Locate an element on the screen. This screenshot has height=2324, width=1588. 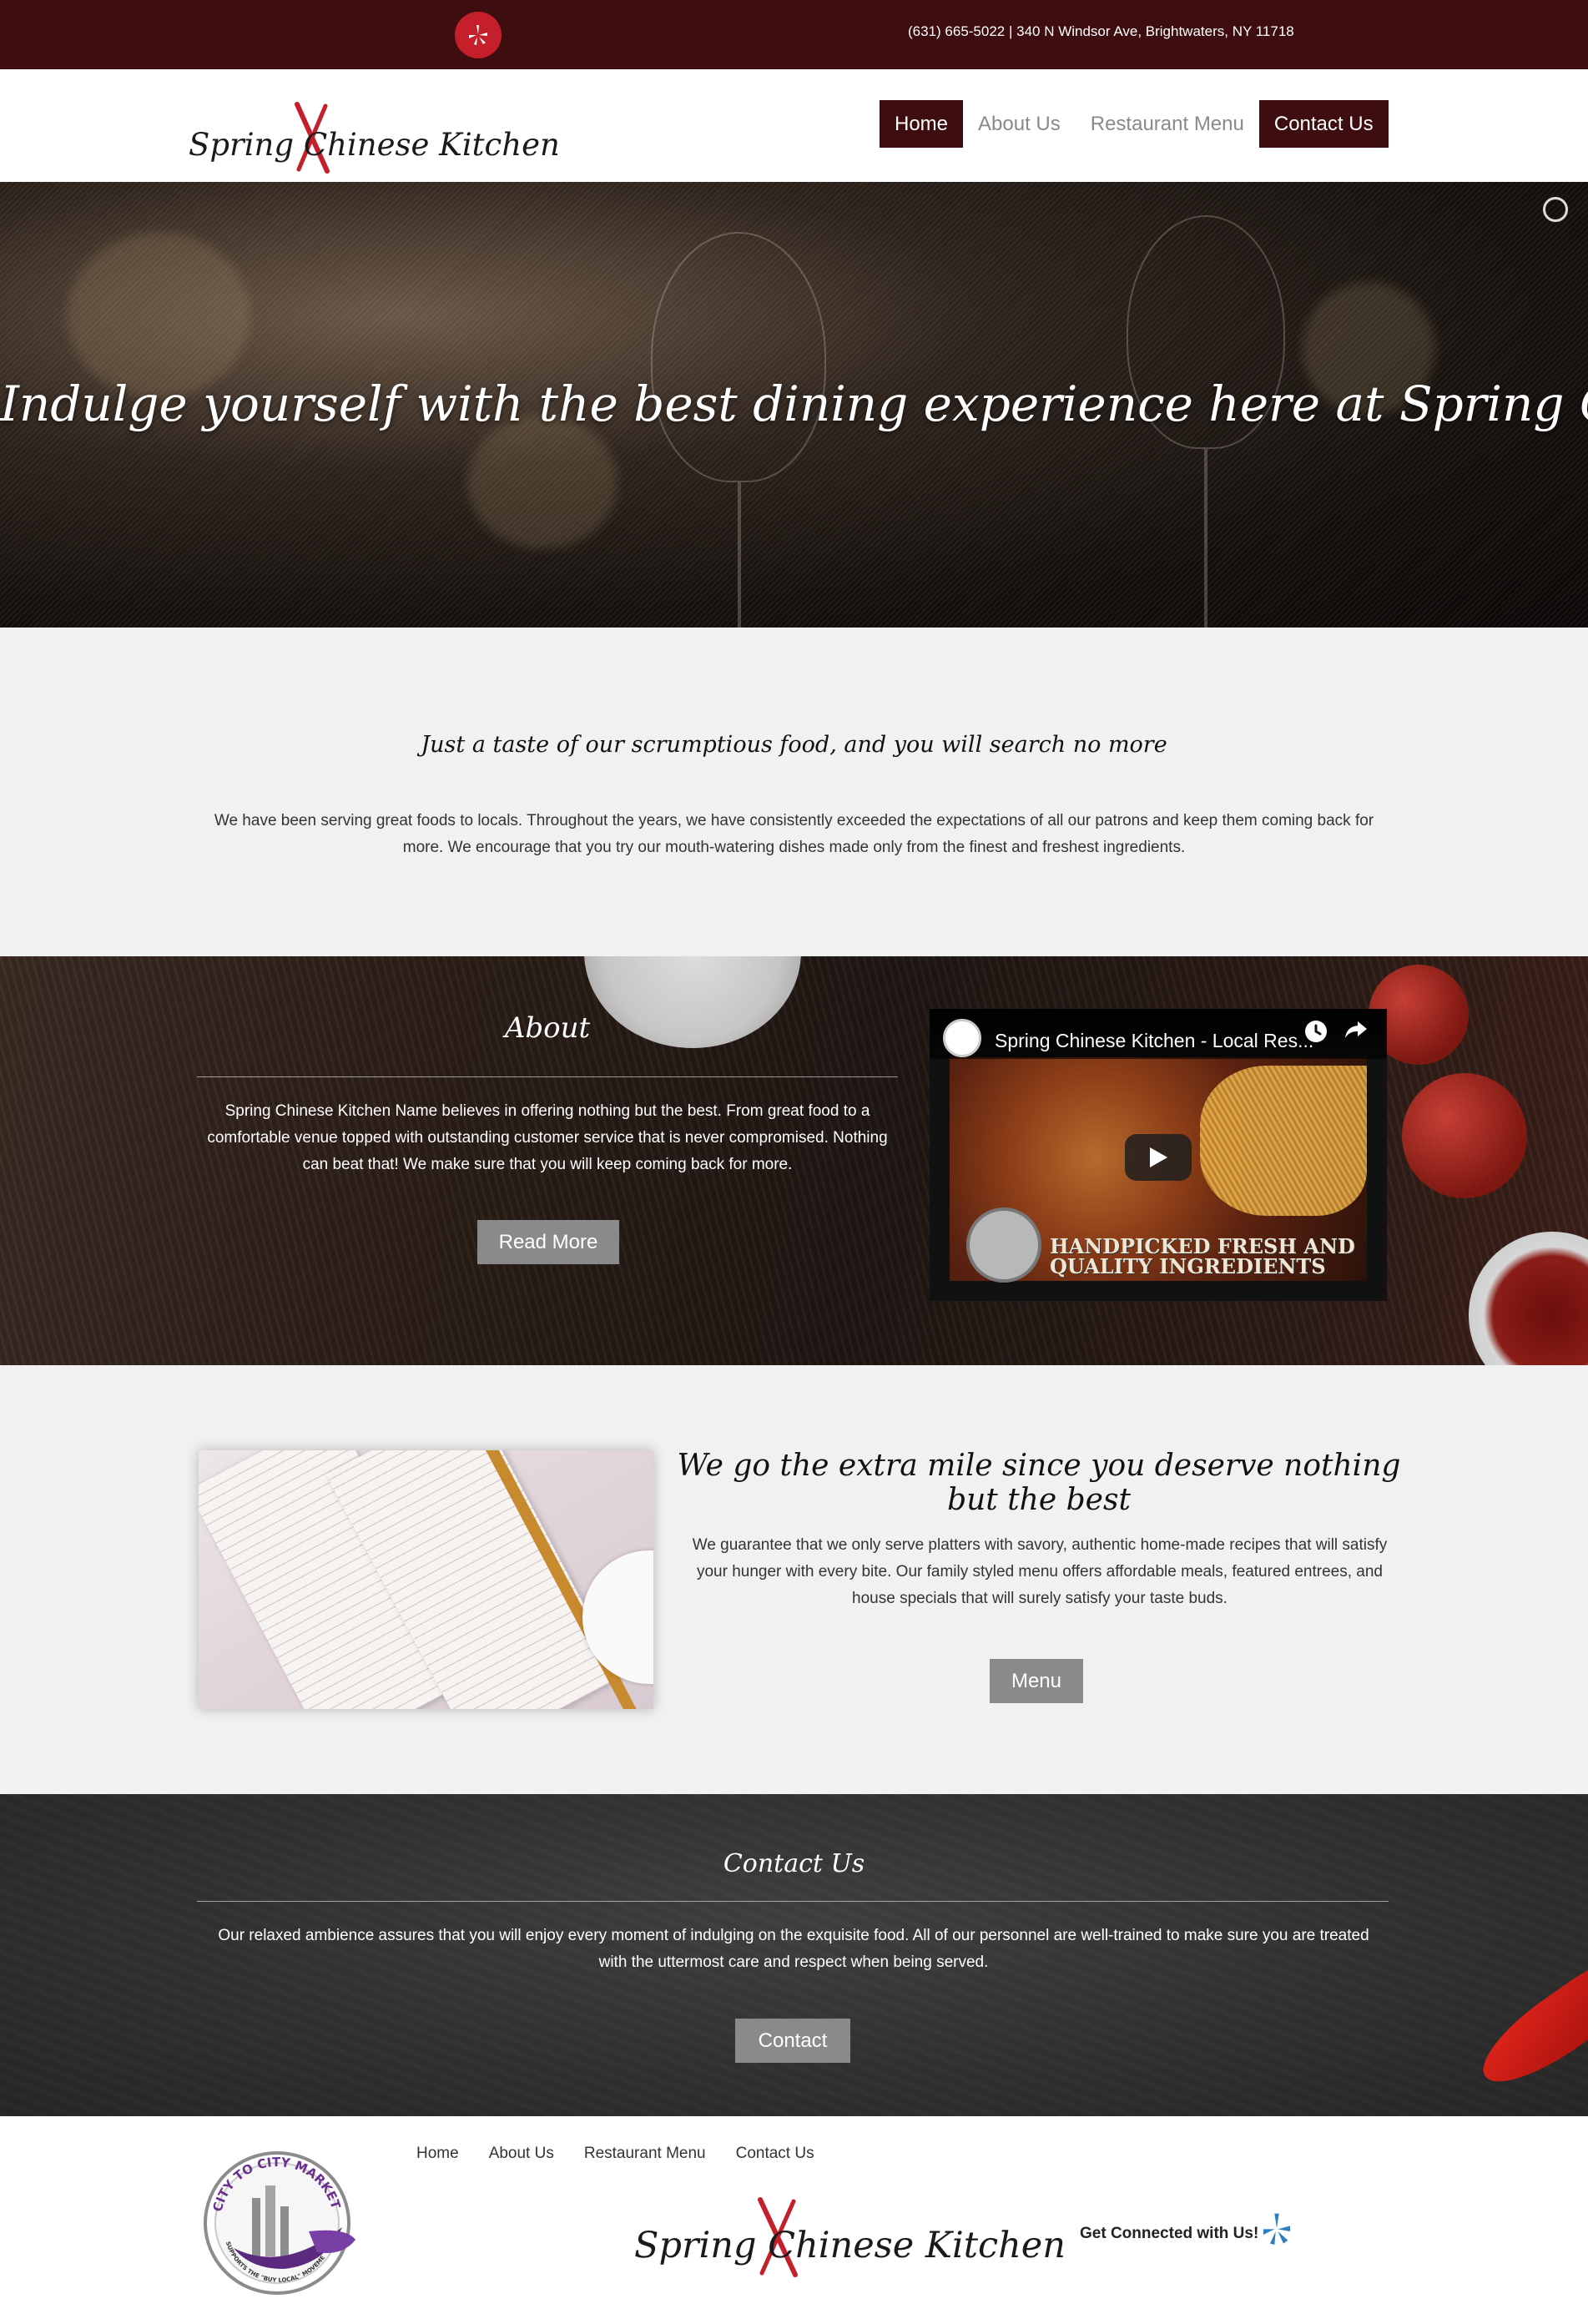
get-connected-label: Get Connected with Us! is located at coordinates (1170, 2233).